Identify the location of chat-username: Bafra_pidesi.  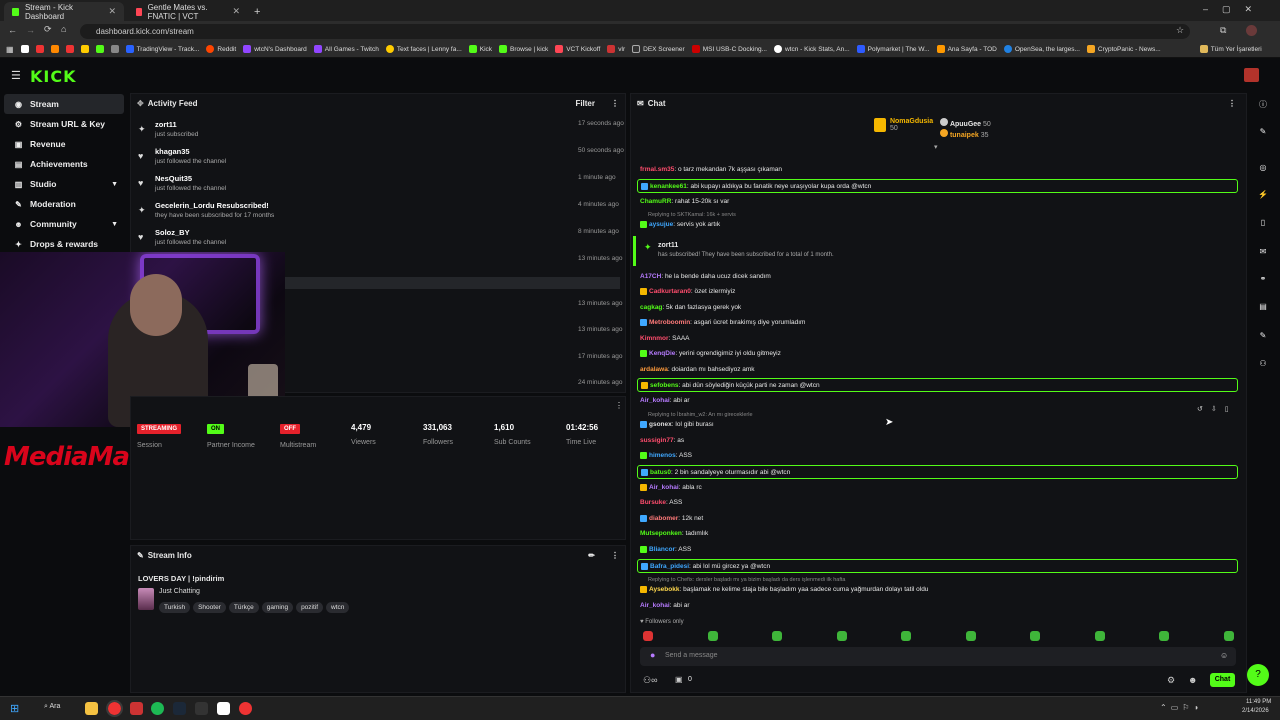
(669, 566).